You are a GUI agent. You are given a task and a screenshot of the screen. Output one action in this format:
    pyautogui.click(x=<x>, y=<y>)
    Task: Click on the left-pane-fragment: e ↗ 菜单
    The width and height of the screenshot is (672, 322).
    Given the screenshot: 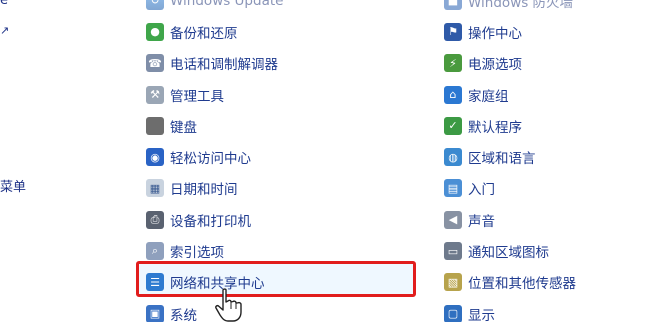 What is the action you would take?
    pyautogui.click(x=20, y=161)
    